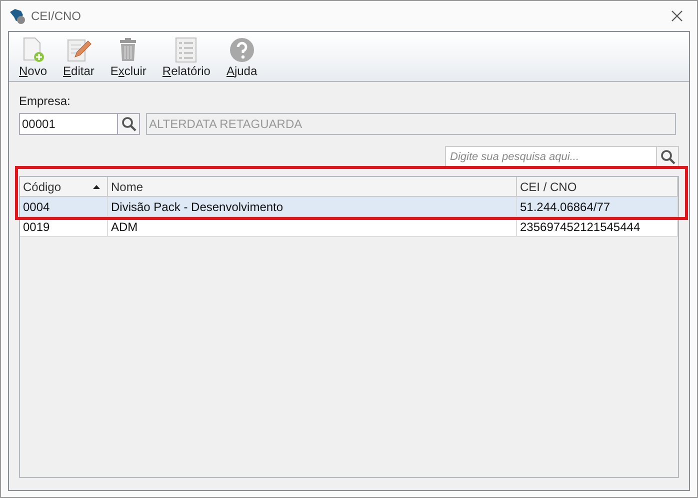  I want to click on search-button, so click(668, 157).